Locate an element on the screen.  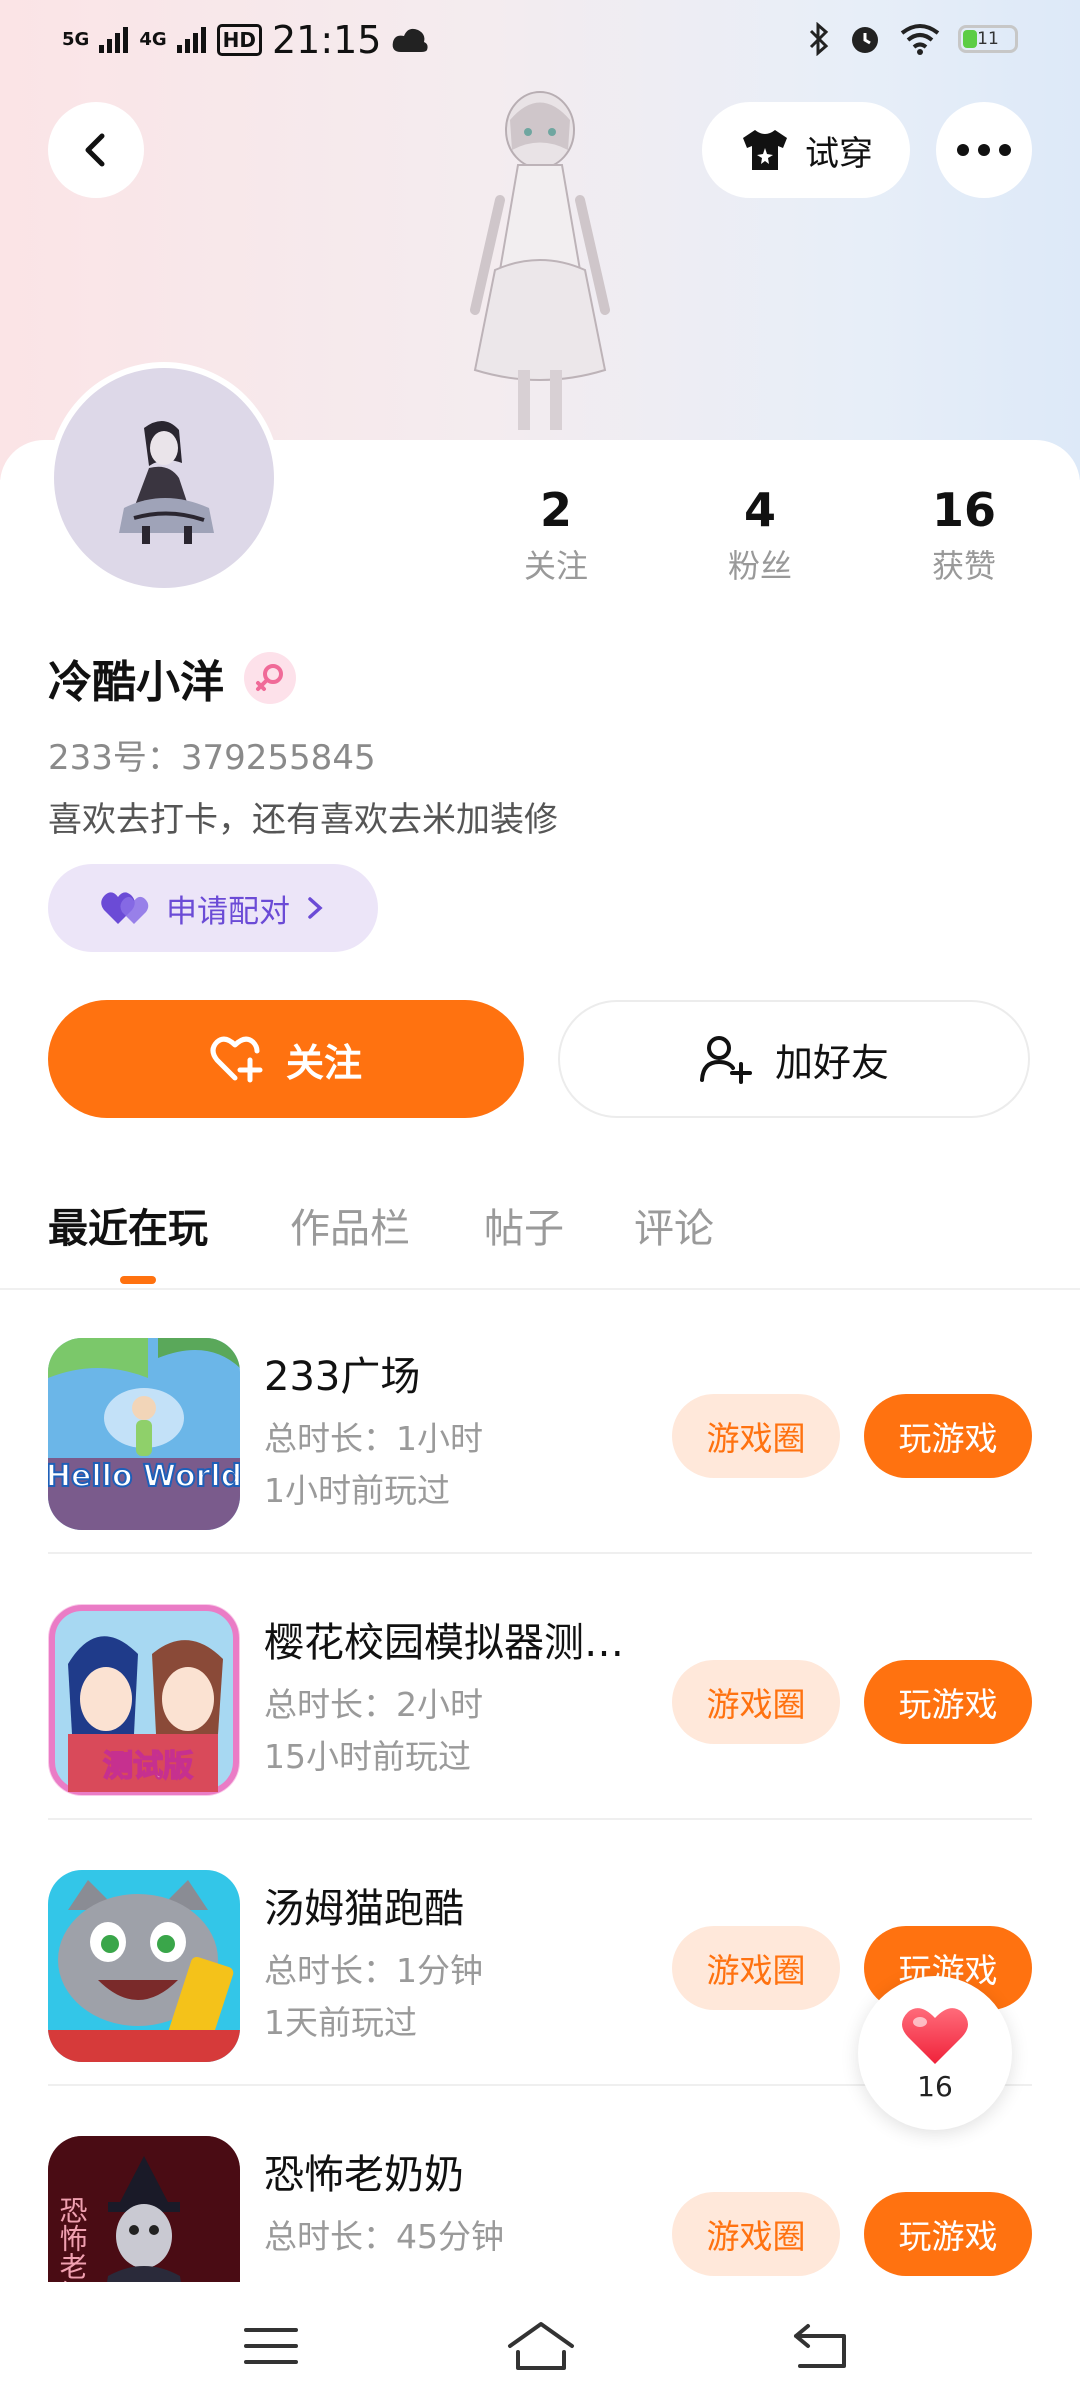
add-friend-button: 加好友 is located at coordinates (794, 1059).